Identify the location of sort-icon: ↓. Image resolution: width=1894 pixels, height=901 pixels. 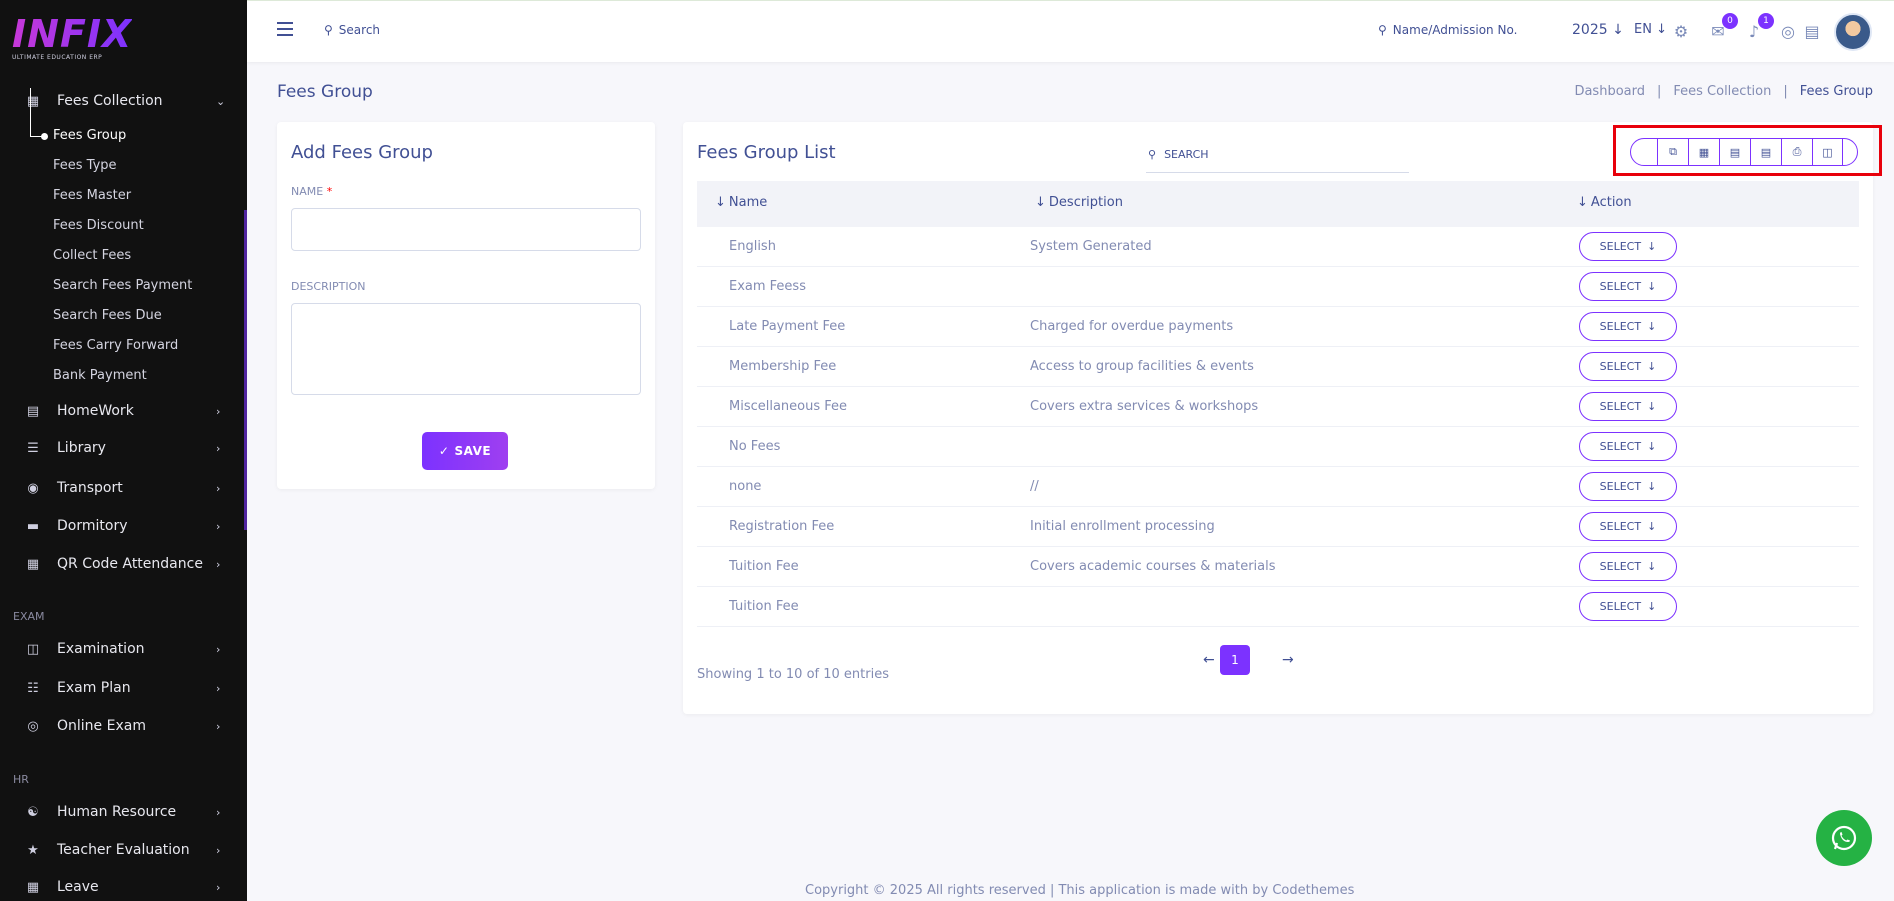
(1040, 202).